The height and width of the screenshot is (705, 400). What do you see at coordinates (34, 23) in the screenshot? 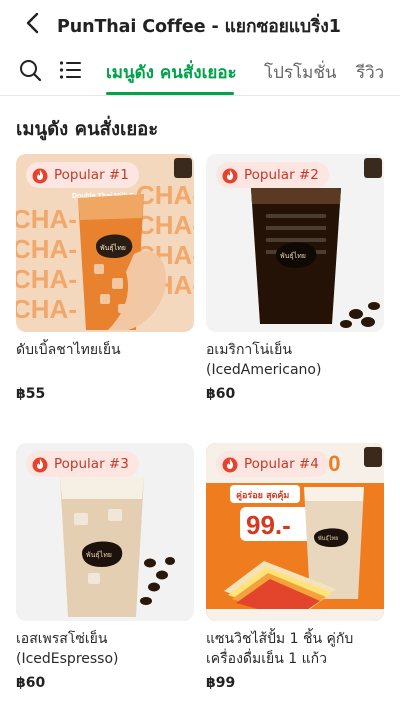
I see `back-chevron-icon` at bounding box center [34, 23].